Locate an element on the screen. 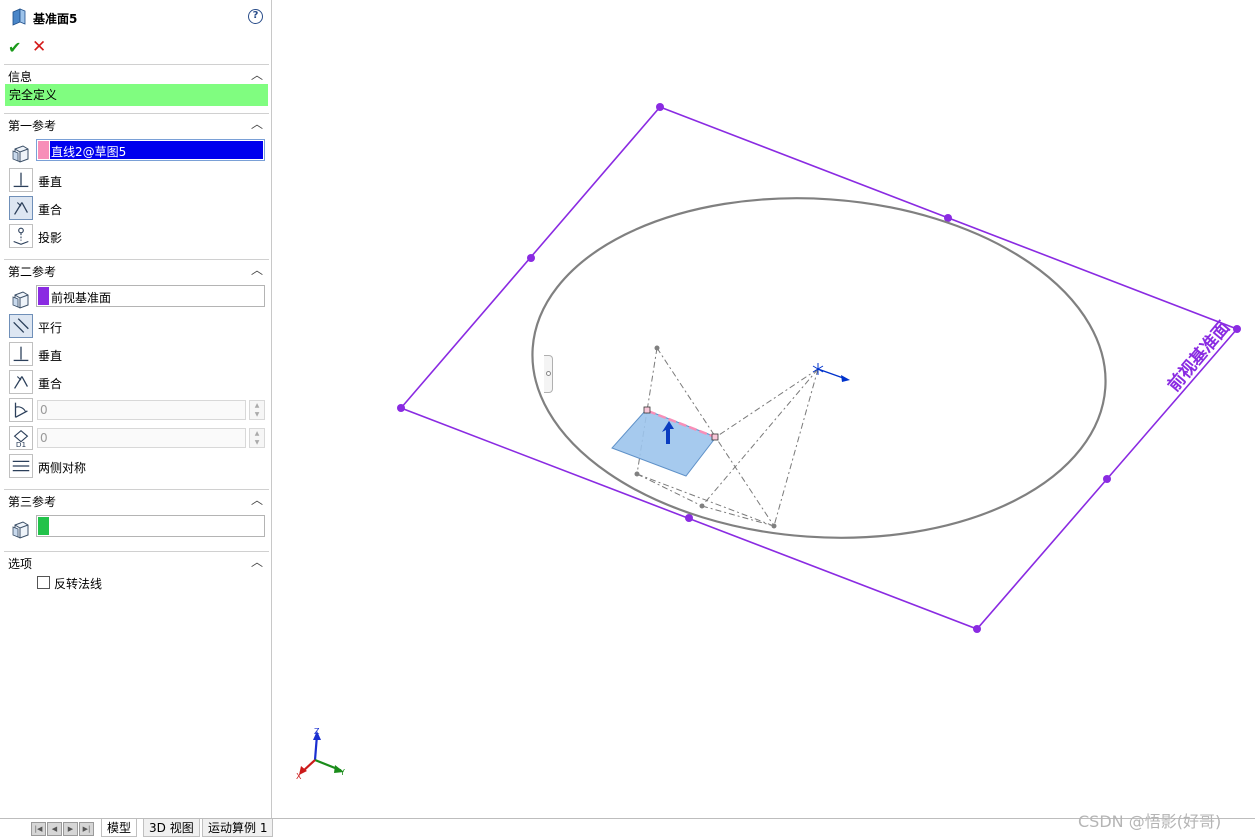 This screenshot has height=839, width=1255. next-tab-nav-button: ▶ is located at coordinates (70, 829).